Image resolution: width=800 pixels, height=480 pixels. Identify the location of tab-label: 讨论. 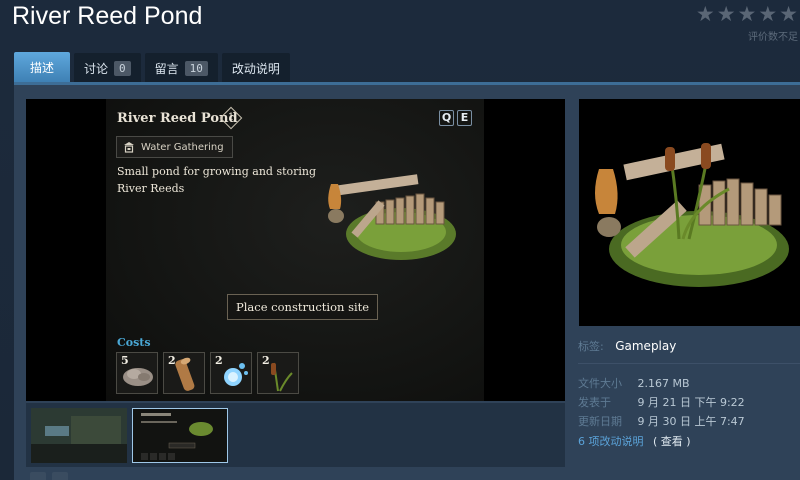
(96, 68).